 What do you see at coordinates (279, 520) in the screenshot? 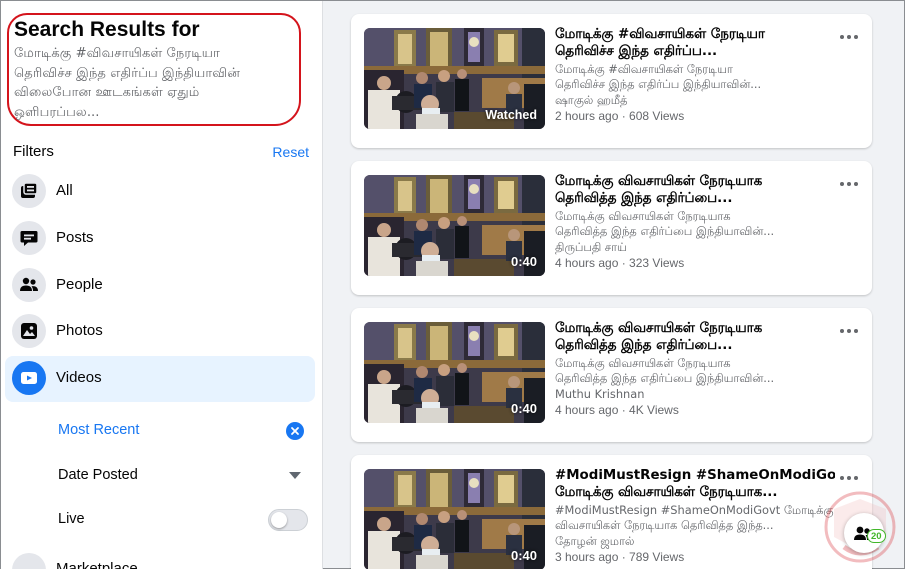
I see `toggle-knob` at bounding box center [279, 520].